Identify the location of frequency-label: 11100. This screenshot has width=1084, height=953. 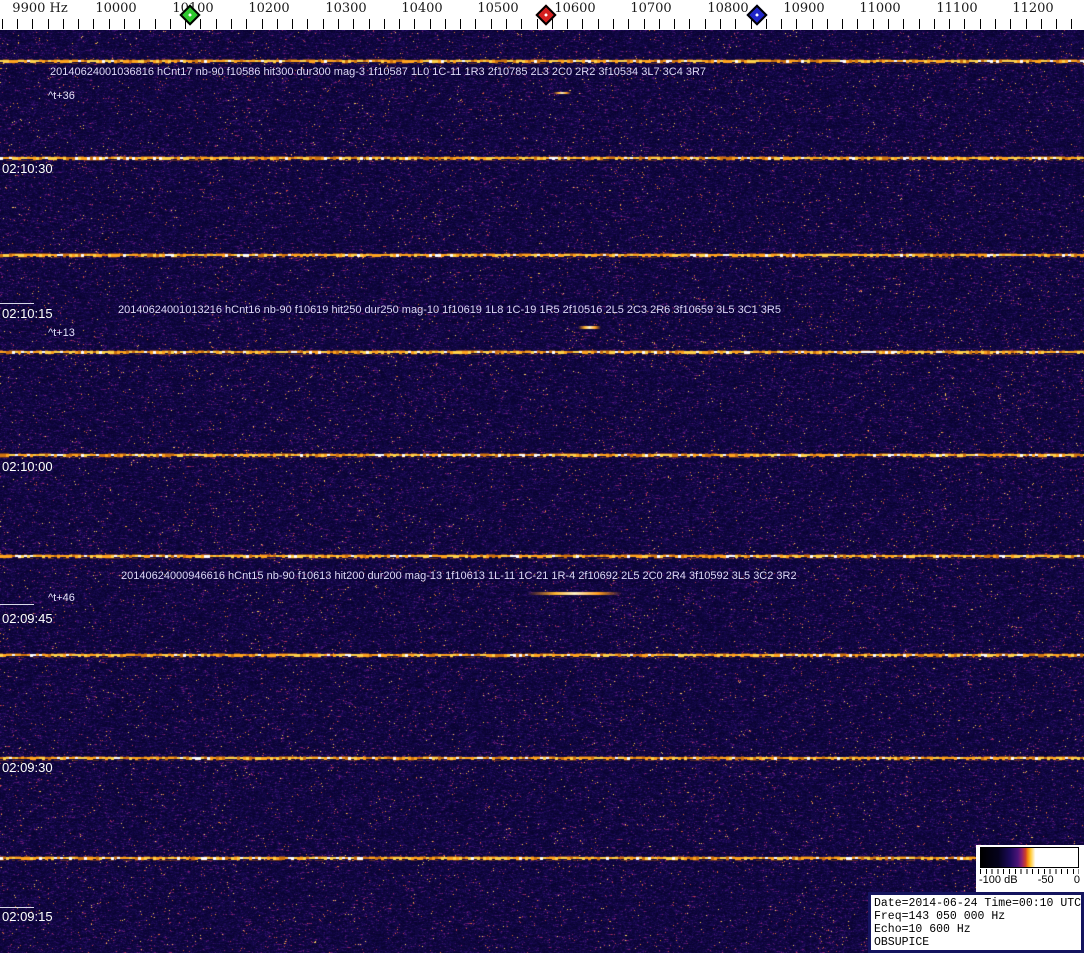
(957, 8).